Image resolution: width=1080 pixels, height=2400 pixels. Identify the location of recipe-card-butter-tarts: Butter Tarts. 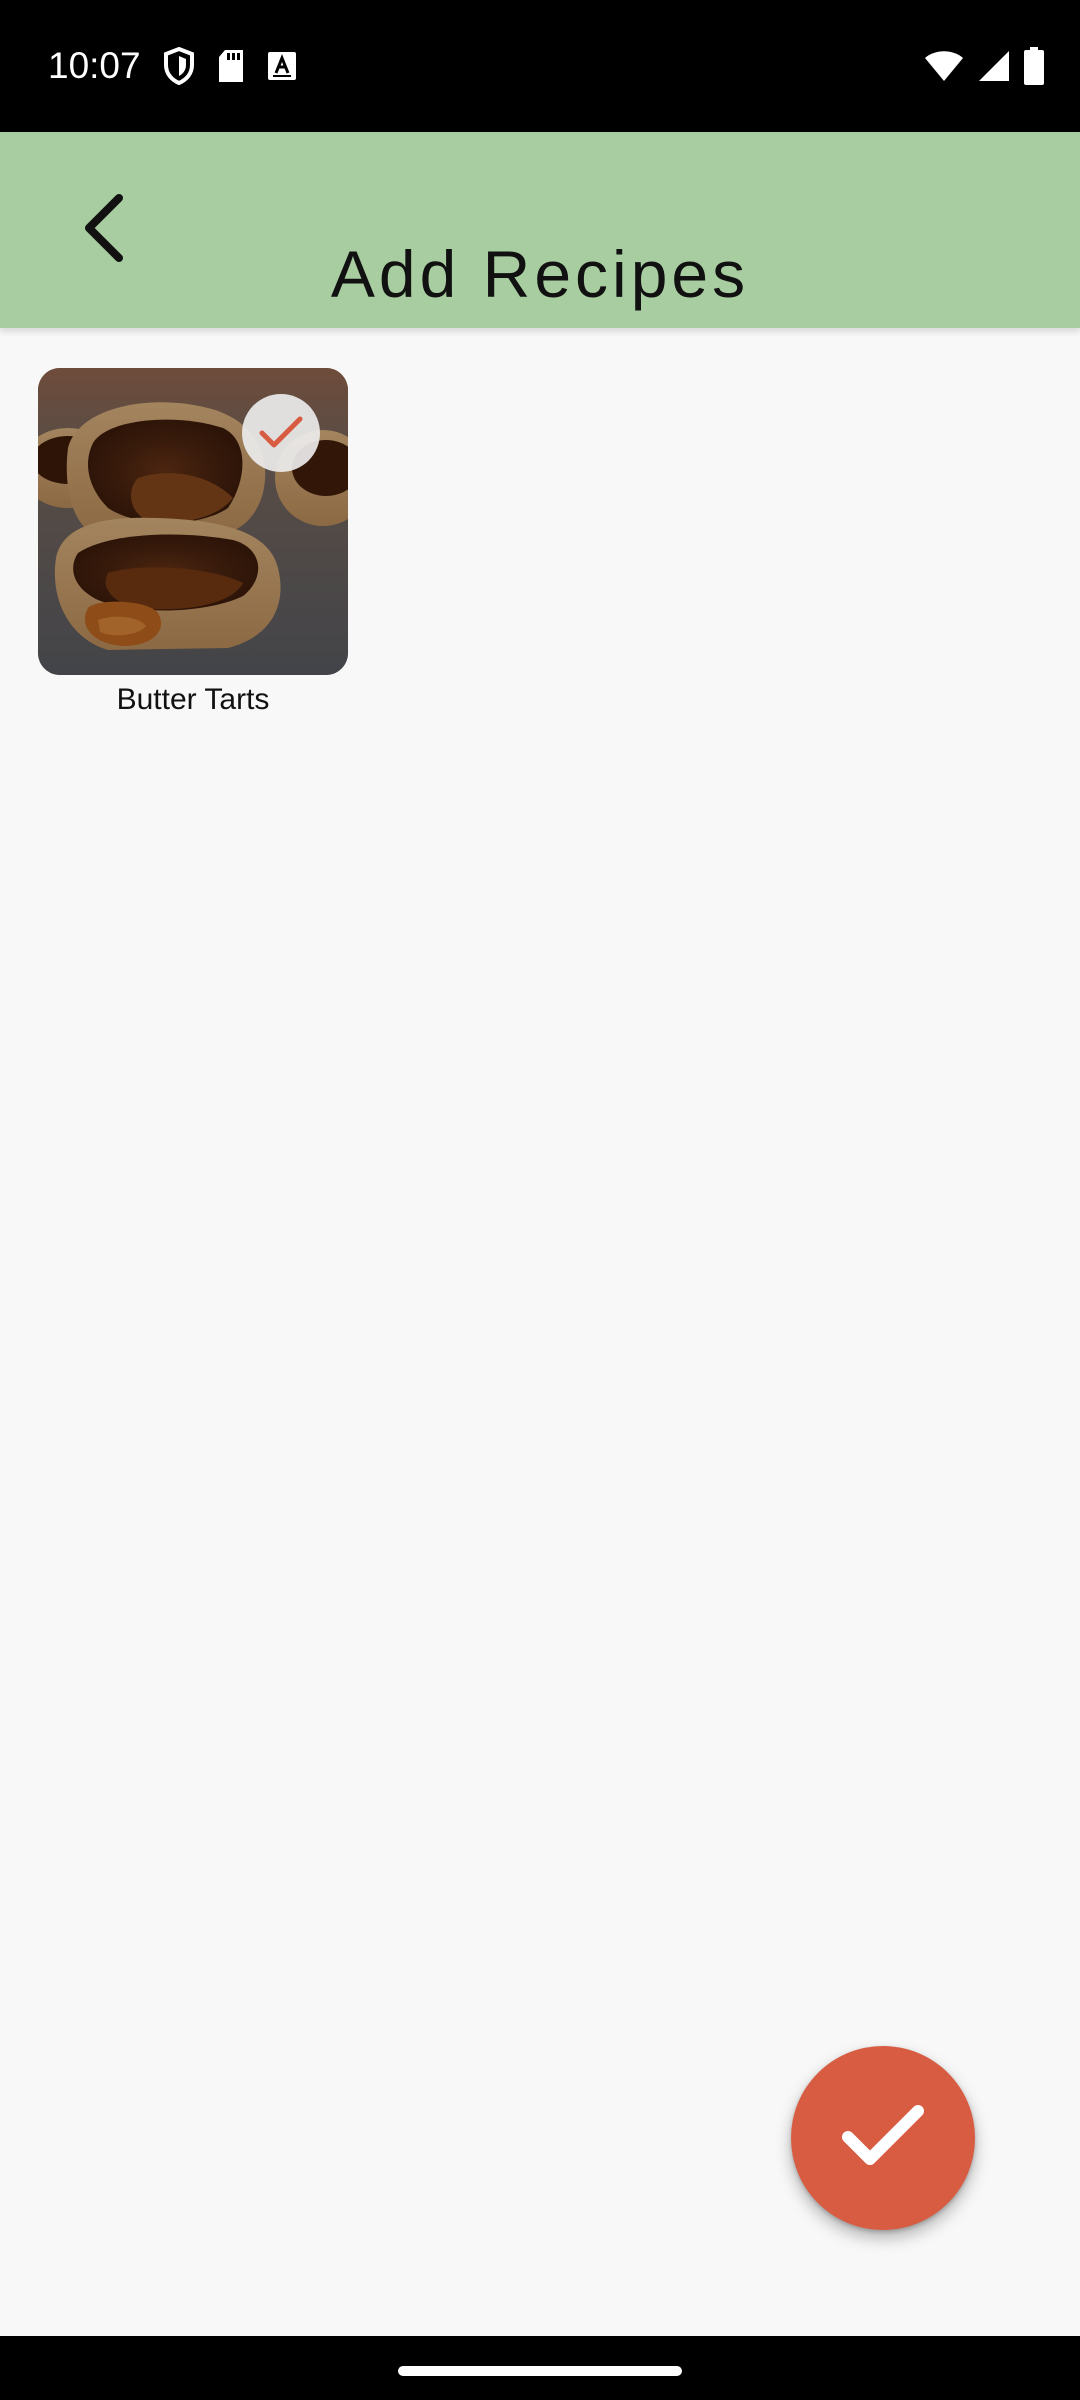
(193, 543).